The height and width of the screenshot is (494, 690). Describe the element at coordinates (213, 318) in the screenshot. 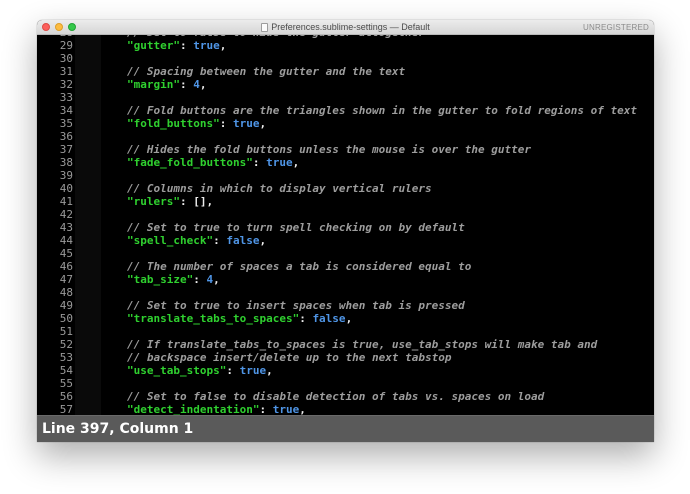

I see `setting-key: "translate_tabs_to_spaces"` at that location.